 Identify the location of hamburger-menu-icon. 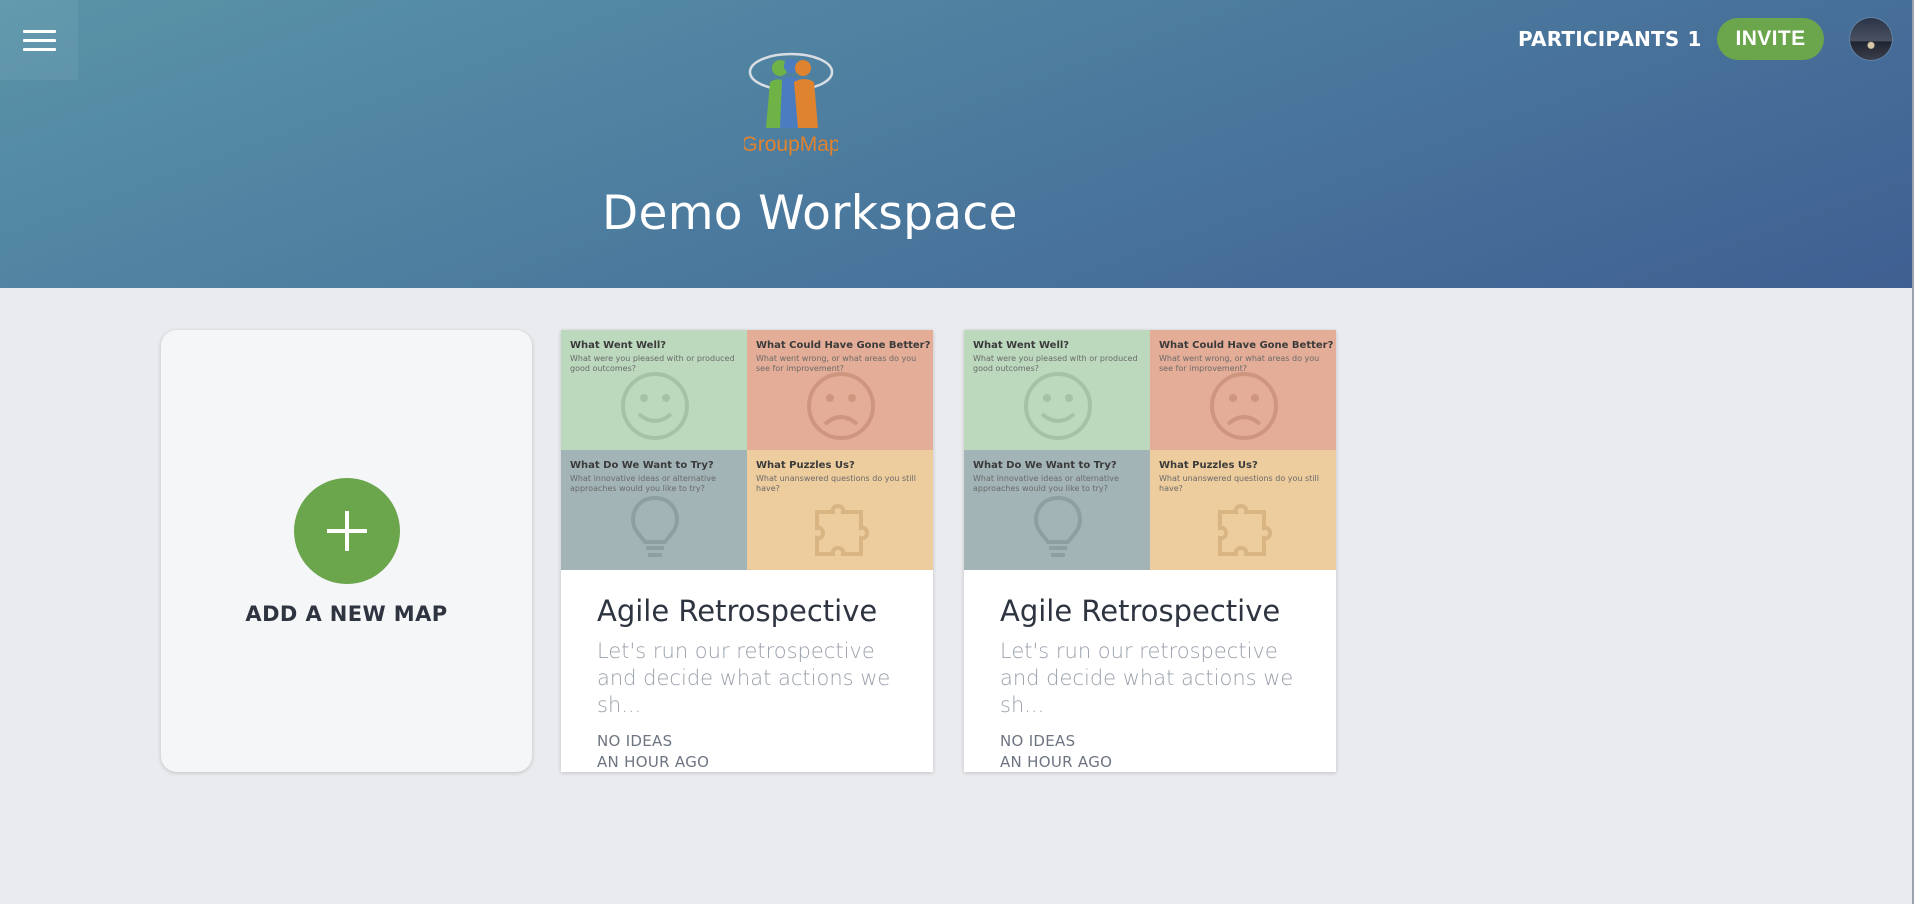
(39, 40).